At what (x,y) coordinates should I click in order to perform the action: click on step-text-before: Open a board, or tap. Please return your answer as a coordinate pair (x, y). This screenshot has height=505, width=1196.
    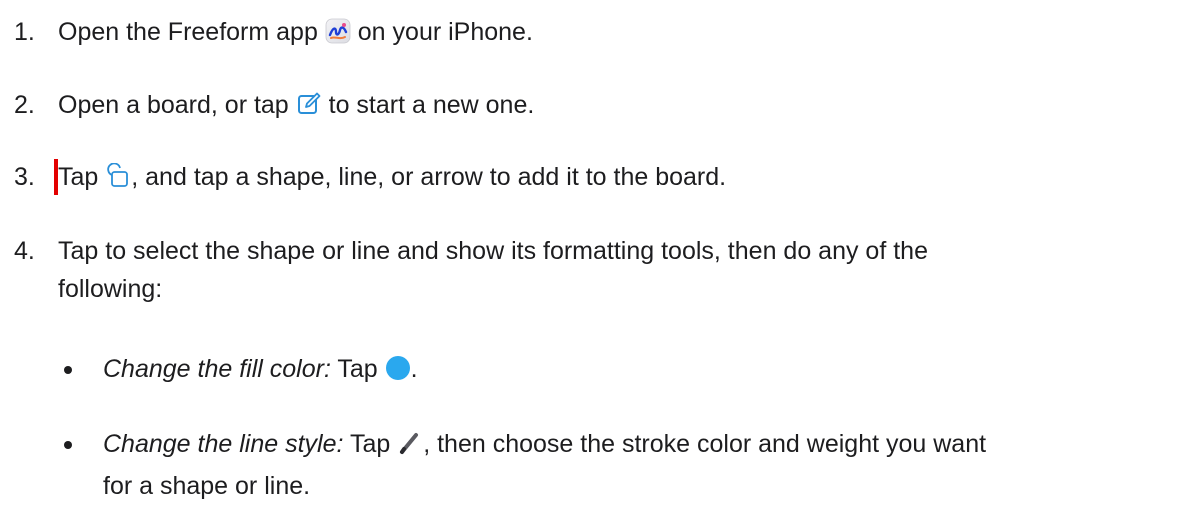
    Looking at the image, I should click on (173, 105).